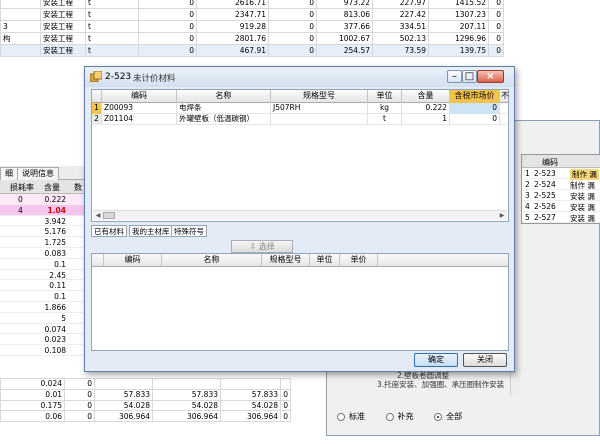 Image resolution: width=600 pixels, height=444 pixels. What do you see at coordinates (319, 119) in the screenshot?
I see `cell-spec` at bounding box center [319, 119].